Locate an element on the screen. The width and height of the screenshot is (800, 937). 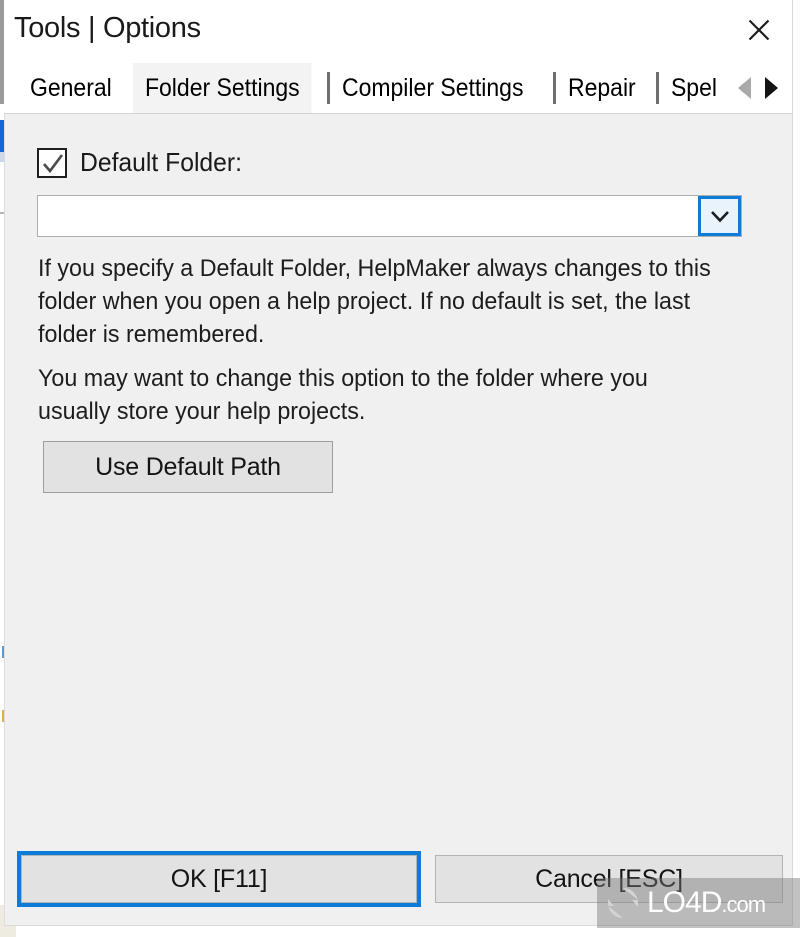
checkmark-icon is located at coordinates (53, 163).